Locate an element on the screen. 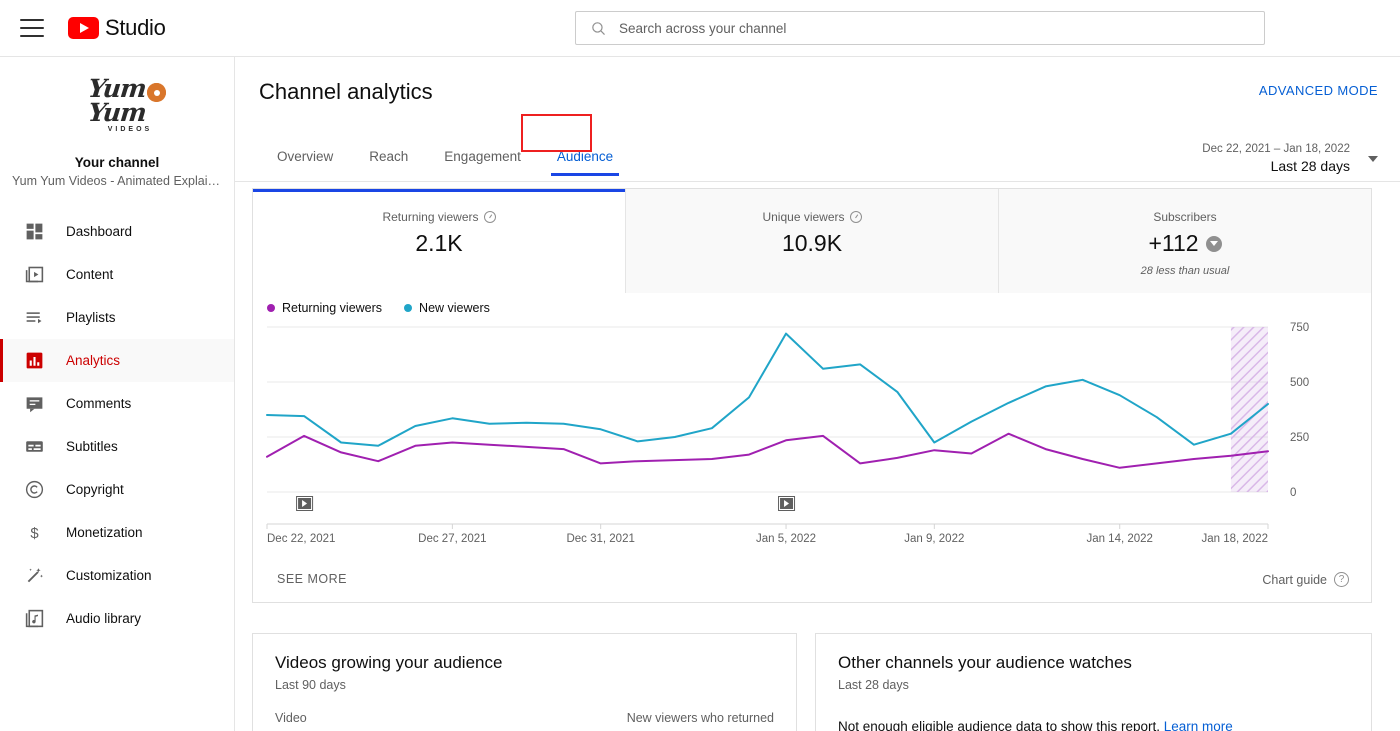 Image resolution: width=1400 pixels, height=731 pixels. metric-value-text: +112 is located at coordinates (1173, 243).